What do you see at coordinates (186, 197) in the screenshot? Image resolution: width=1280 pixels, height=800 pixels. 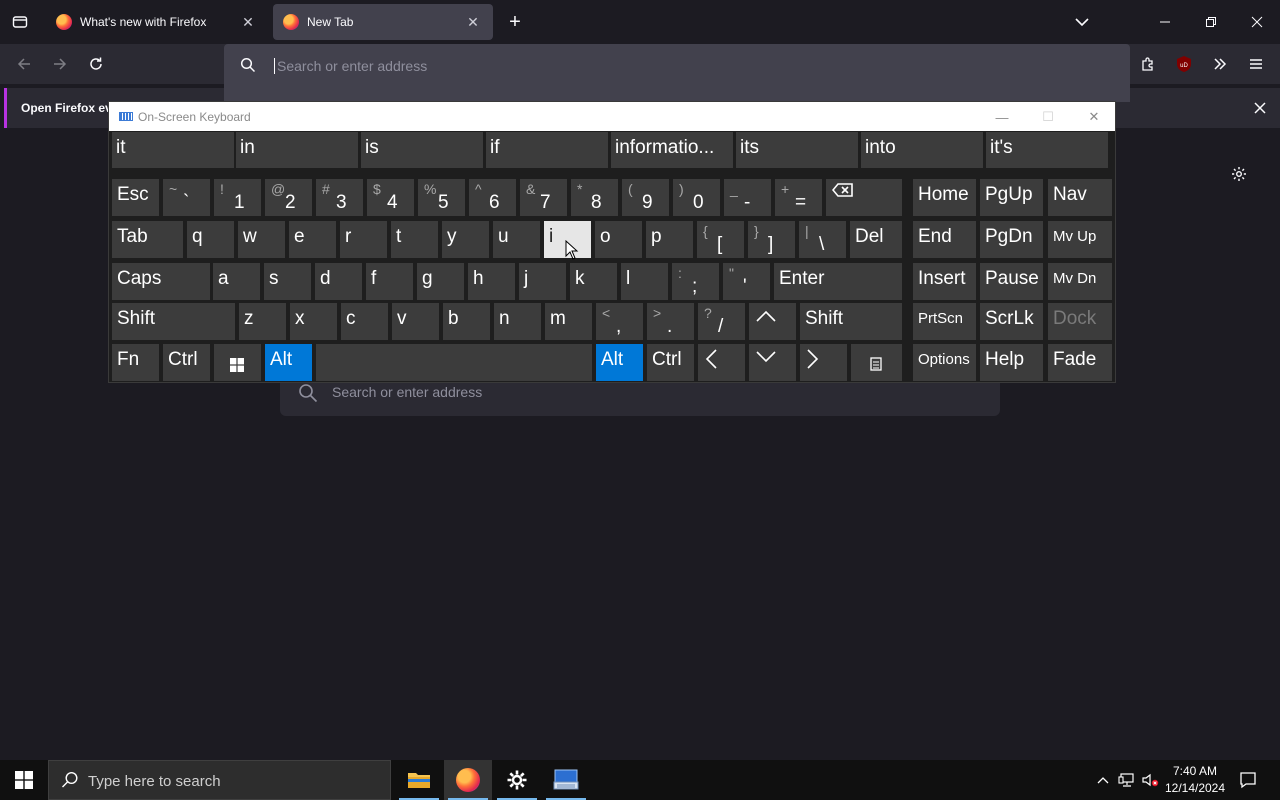 I see `key-symbol: ~ `` at bounding box center [186, 197].